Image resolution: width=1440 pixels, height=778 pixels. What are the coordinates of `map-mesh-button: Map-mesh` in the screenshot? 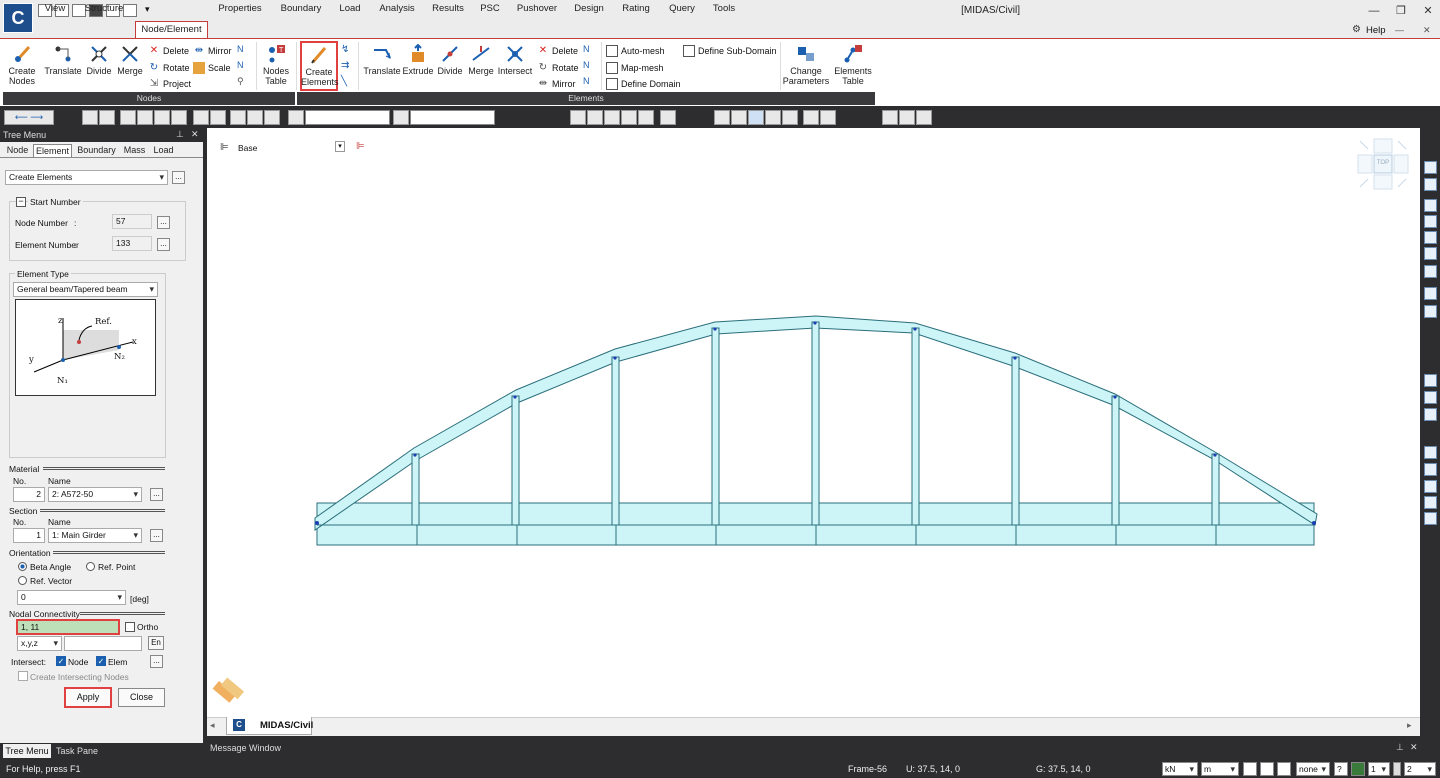 It's located at (635, 67).